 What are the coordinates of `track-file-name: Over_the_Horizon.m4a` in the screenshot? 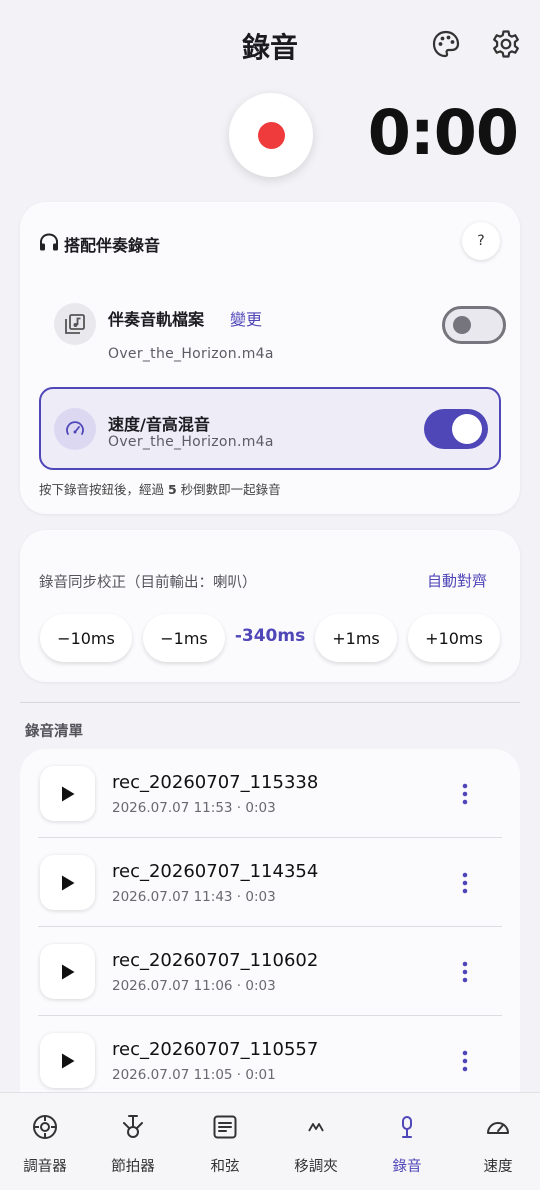 It's located at (191, 354).